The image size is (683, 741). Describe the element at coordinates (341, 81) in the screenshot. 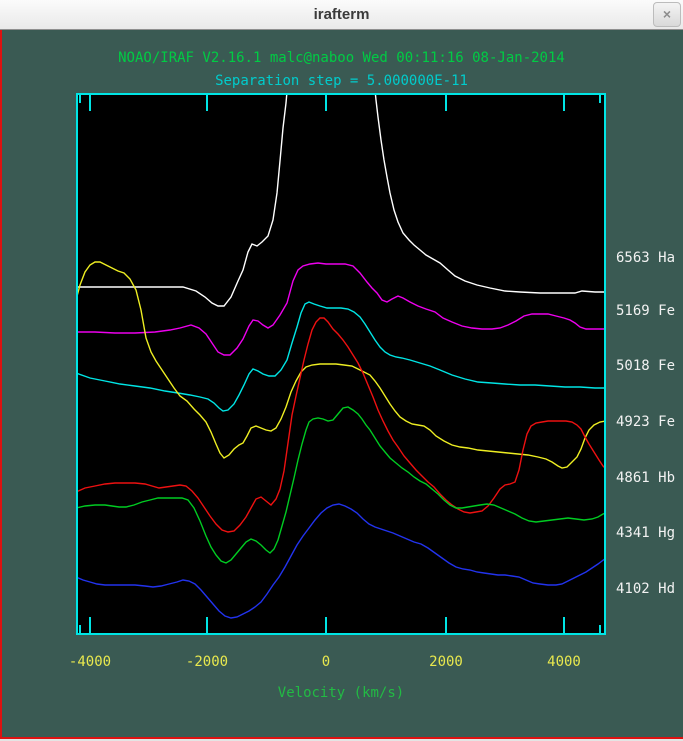

I see `separation-step-text: Separation step = 5.000000E-11` at that location.